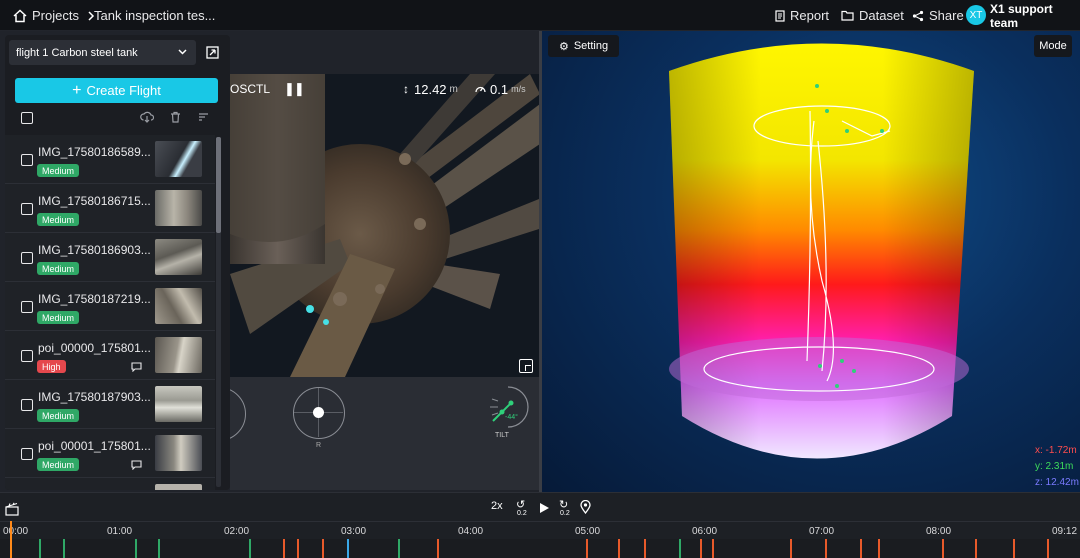 This screenshot has height=558, width=1080. Describe the element at coordinates (57, 15) in the screenshot. I see `projects-link: Projects` at that location.